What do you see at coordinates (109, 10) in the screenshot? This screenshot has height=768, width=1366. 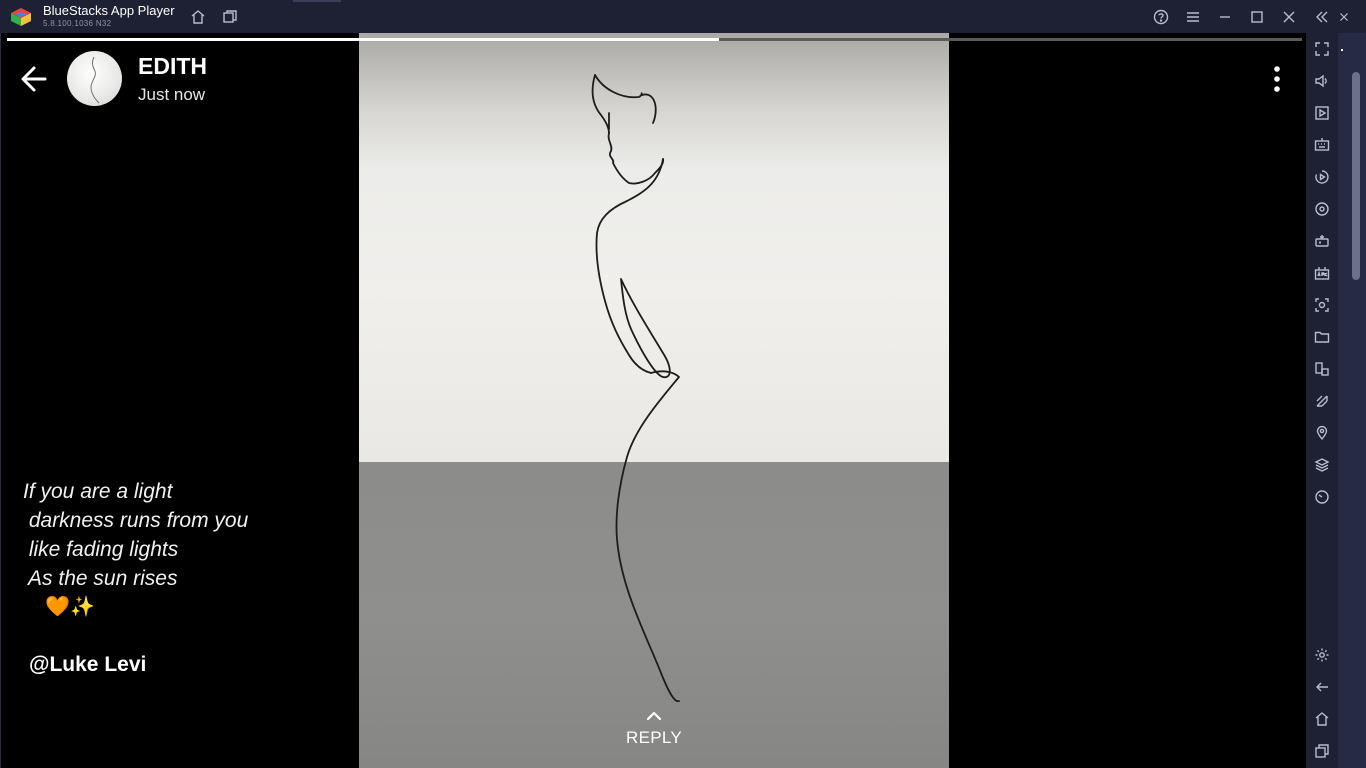 I see `app-title: BlueStacks App Player` at bounding box center [109, 10].